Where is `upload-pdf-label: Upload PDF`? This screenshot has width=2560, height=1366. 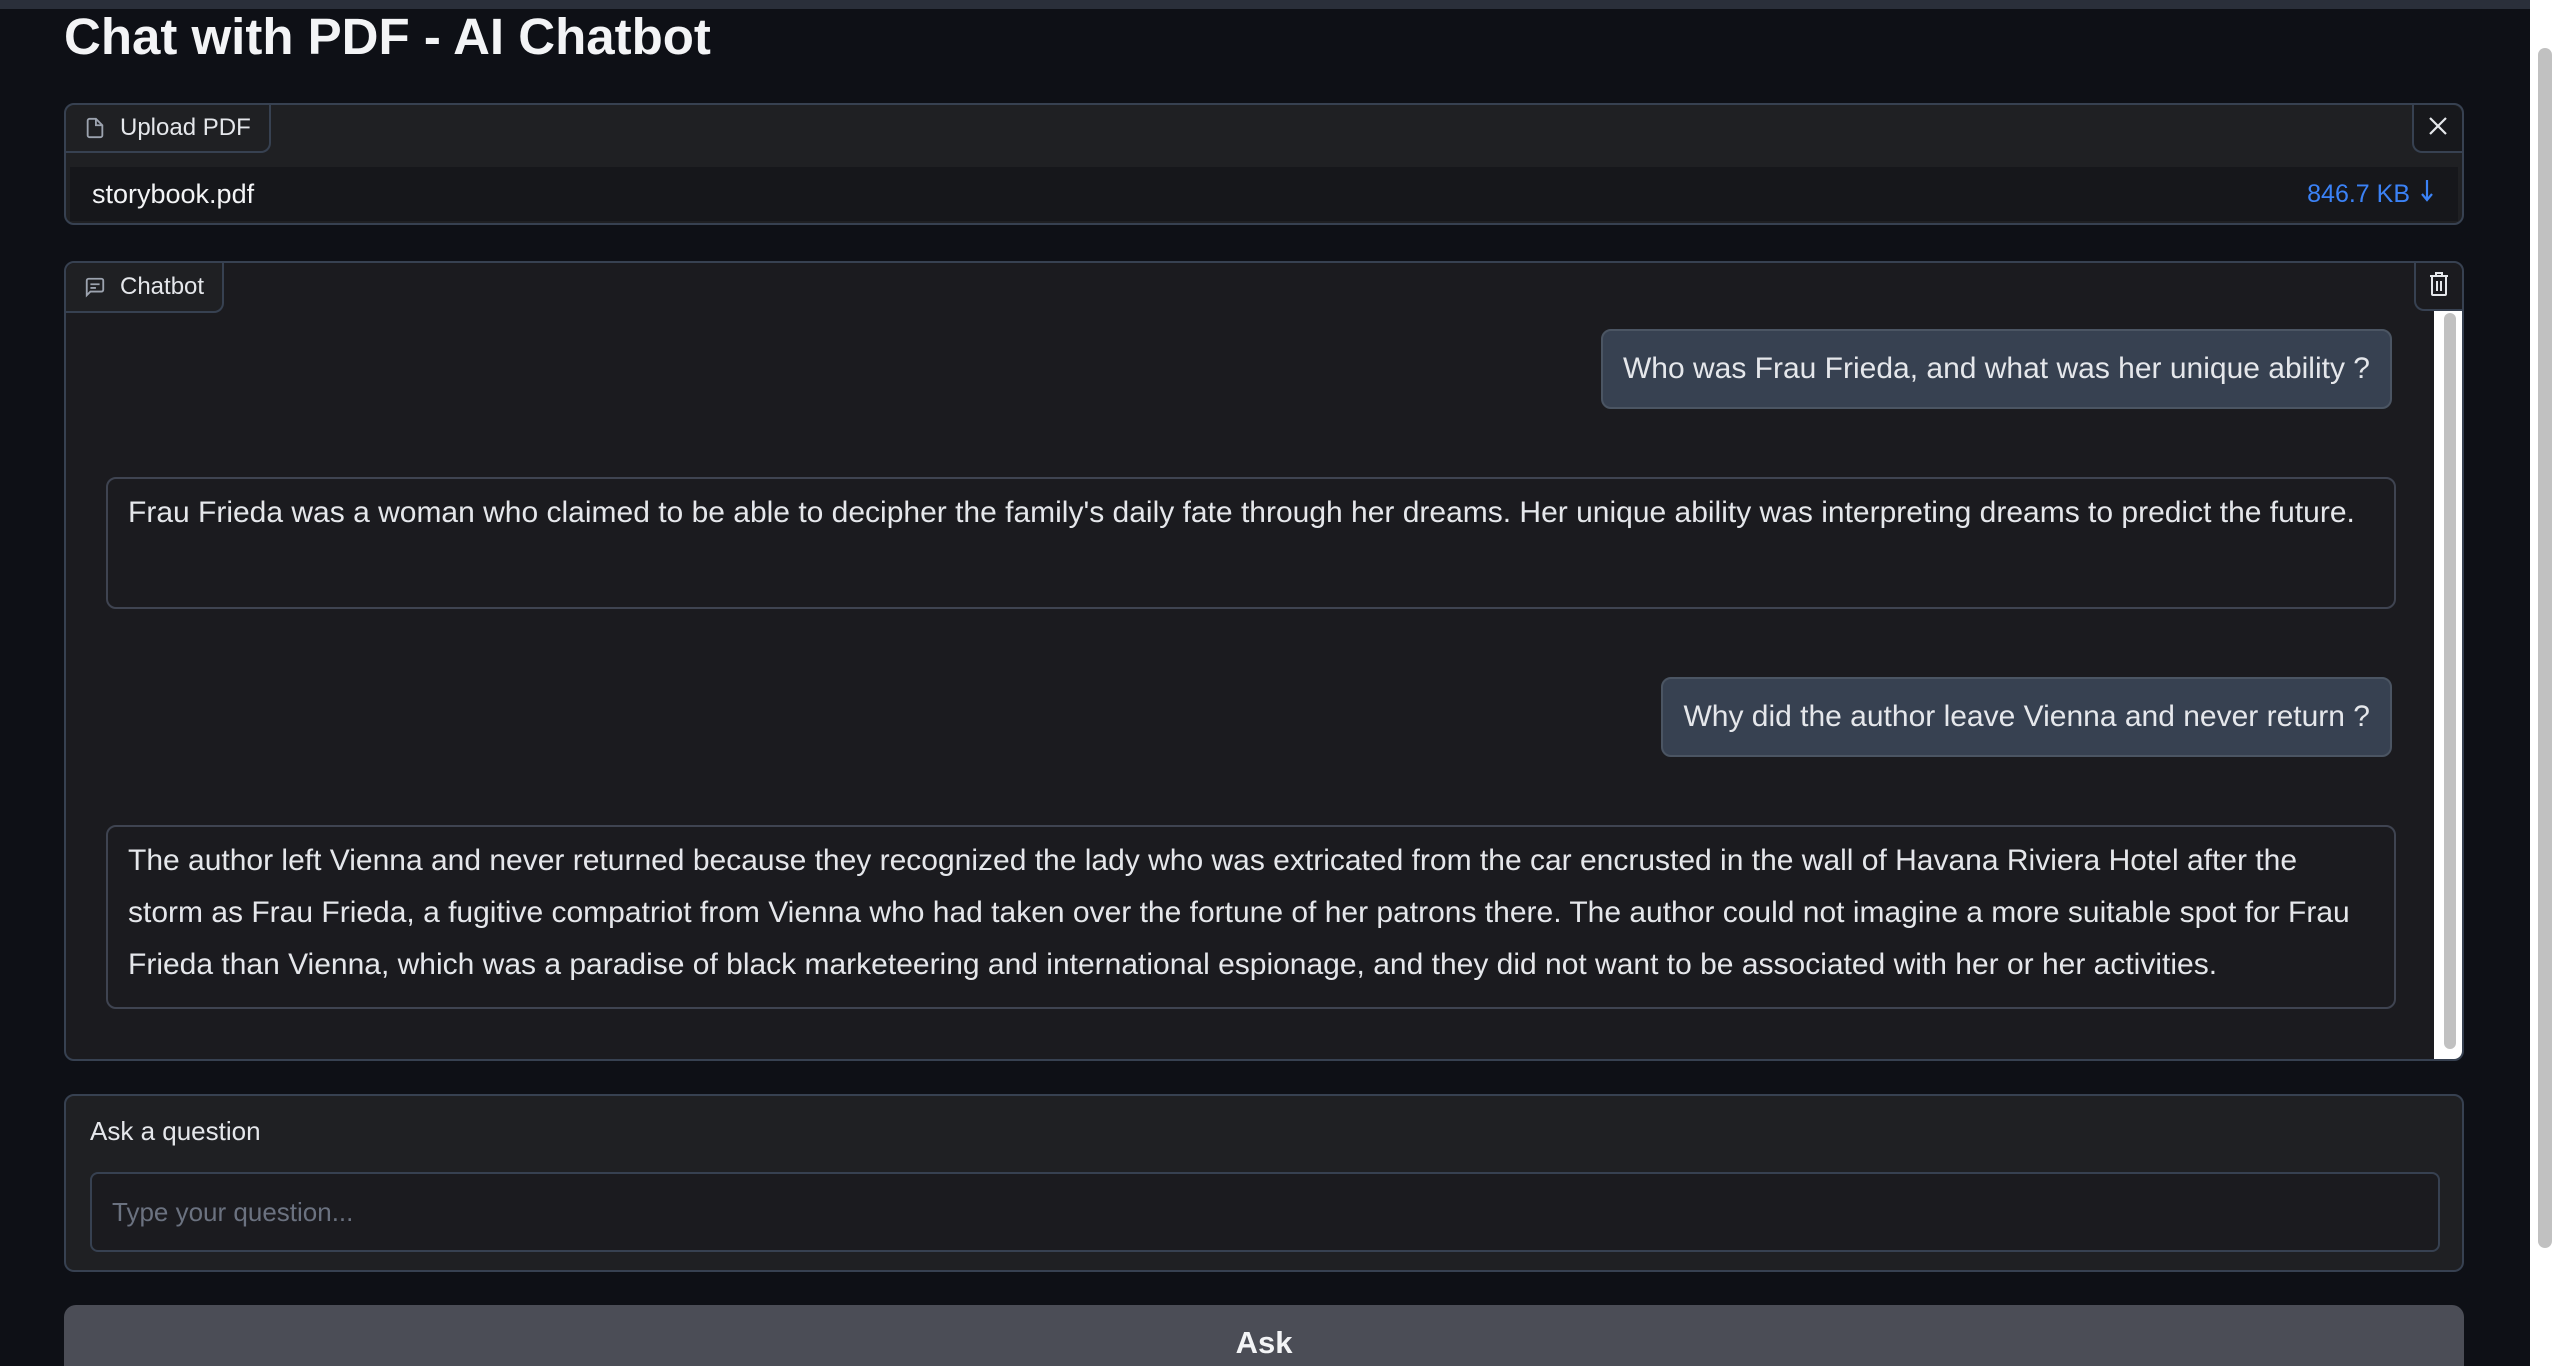
upload-pdf-label: Upload PDF is located at coordinates (168, 129).